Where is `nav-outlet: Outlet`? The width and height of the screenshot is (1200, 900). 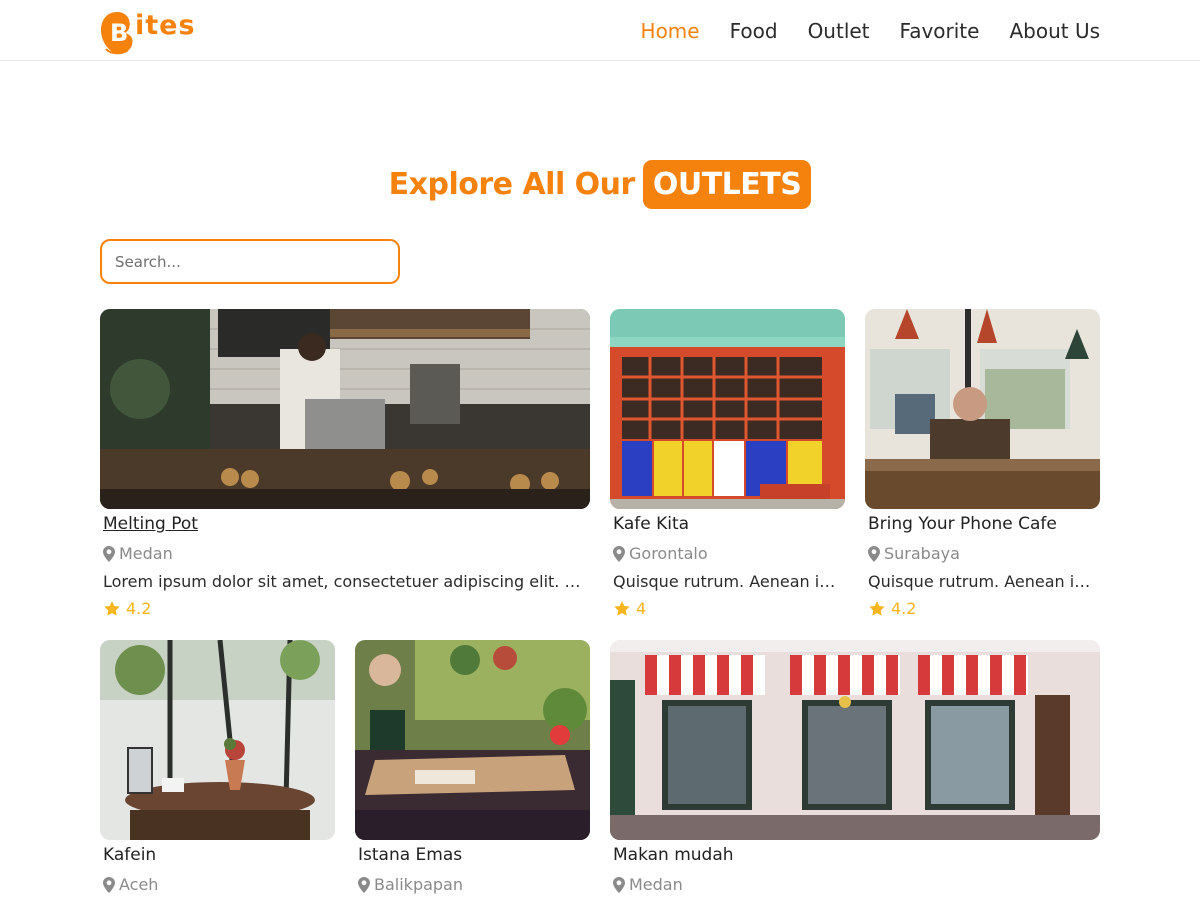
nav-outlet: Outlet is located at coordinates (839, 31).